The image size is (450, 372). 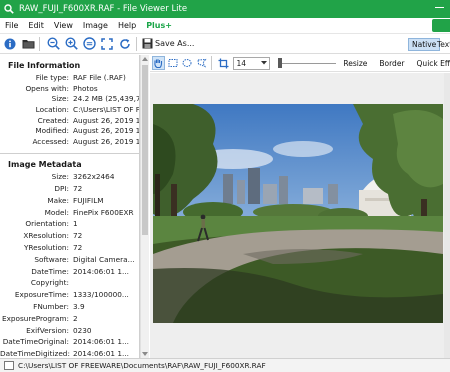 What do you see at coordinates (145, 59) in the screenshot?
I see `scroll-up-arrow-icon` at bounding box center [145, 59].